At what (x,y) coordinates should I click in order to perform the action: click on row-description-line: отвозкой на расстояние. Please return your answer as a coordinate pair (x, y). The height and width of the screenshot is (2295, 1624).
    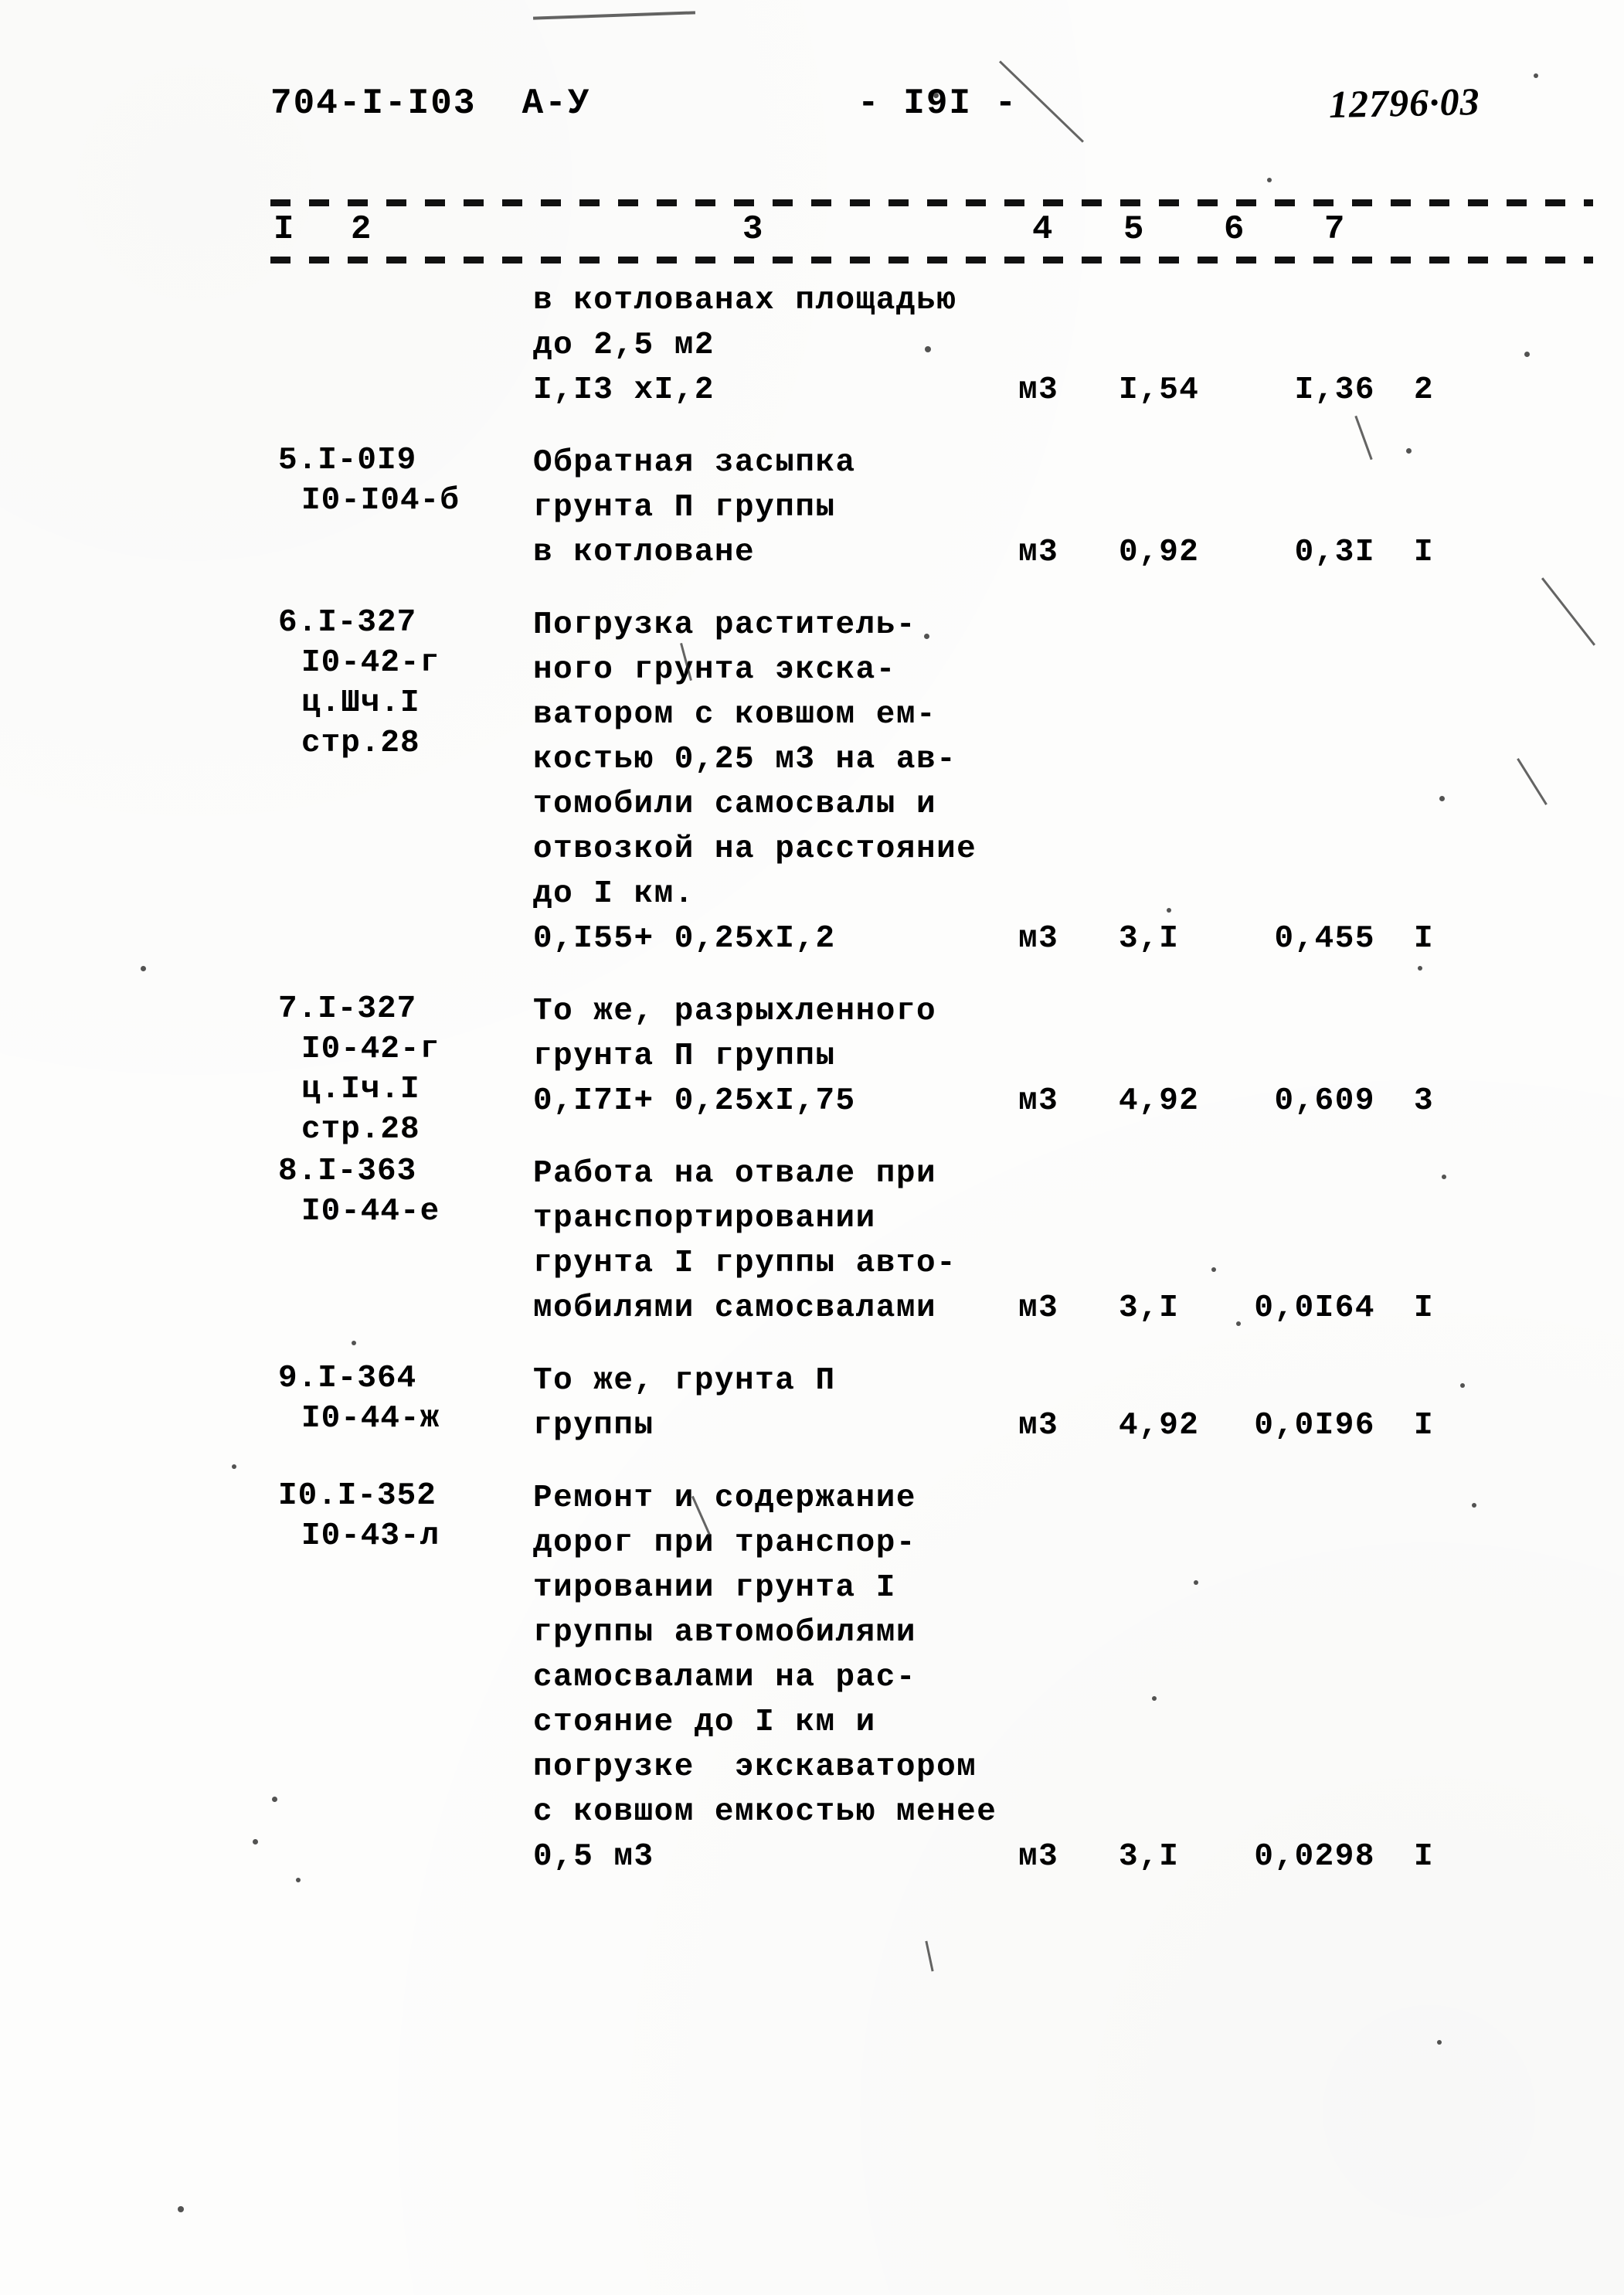
    Looking at the image, I should click on (755, 849).